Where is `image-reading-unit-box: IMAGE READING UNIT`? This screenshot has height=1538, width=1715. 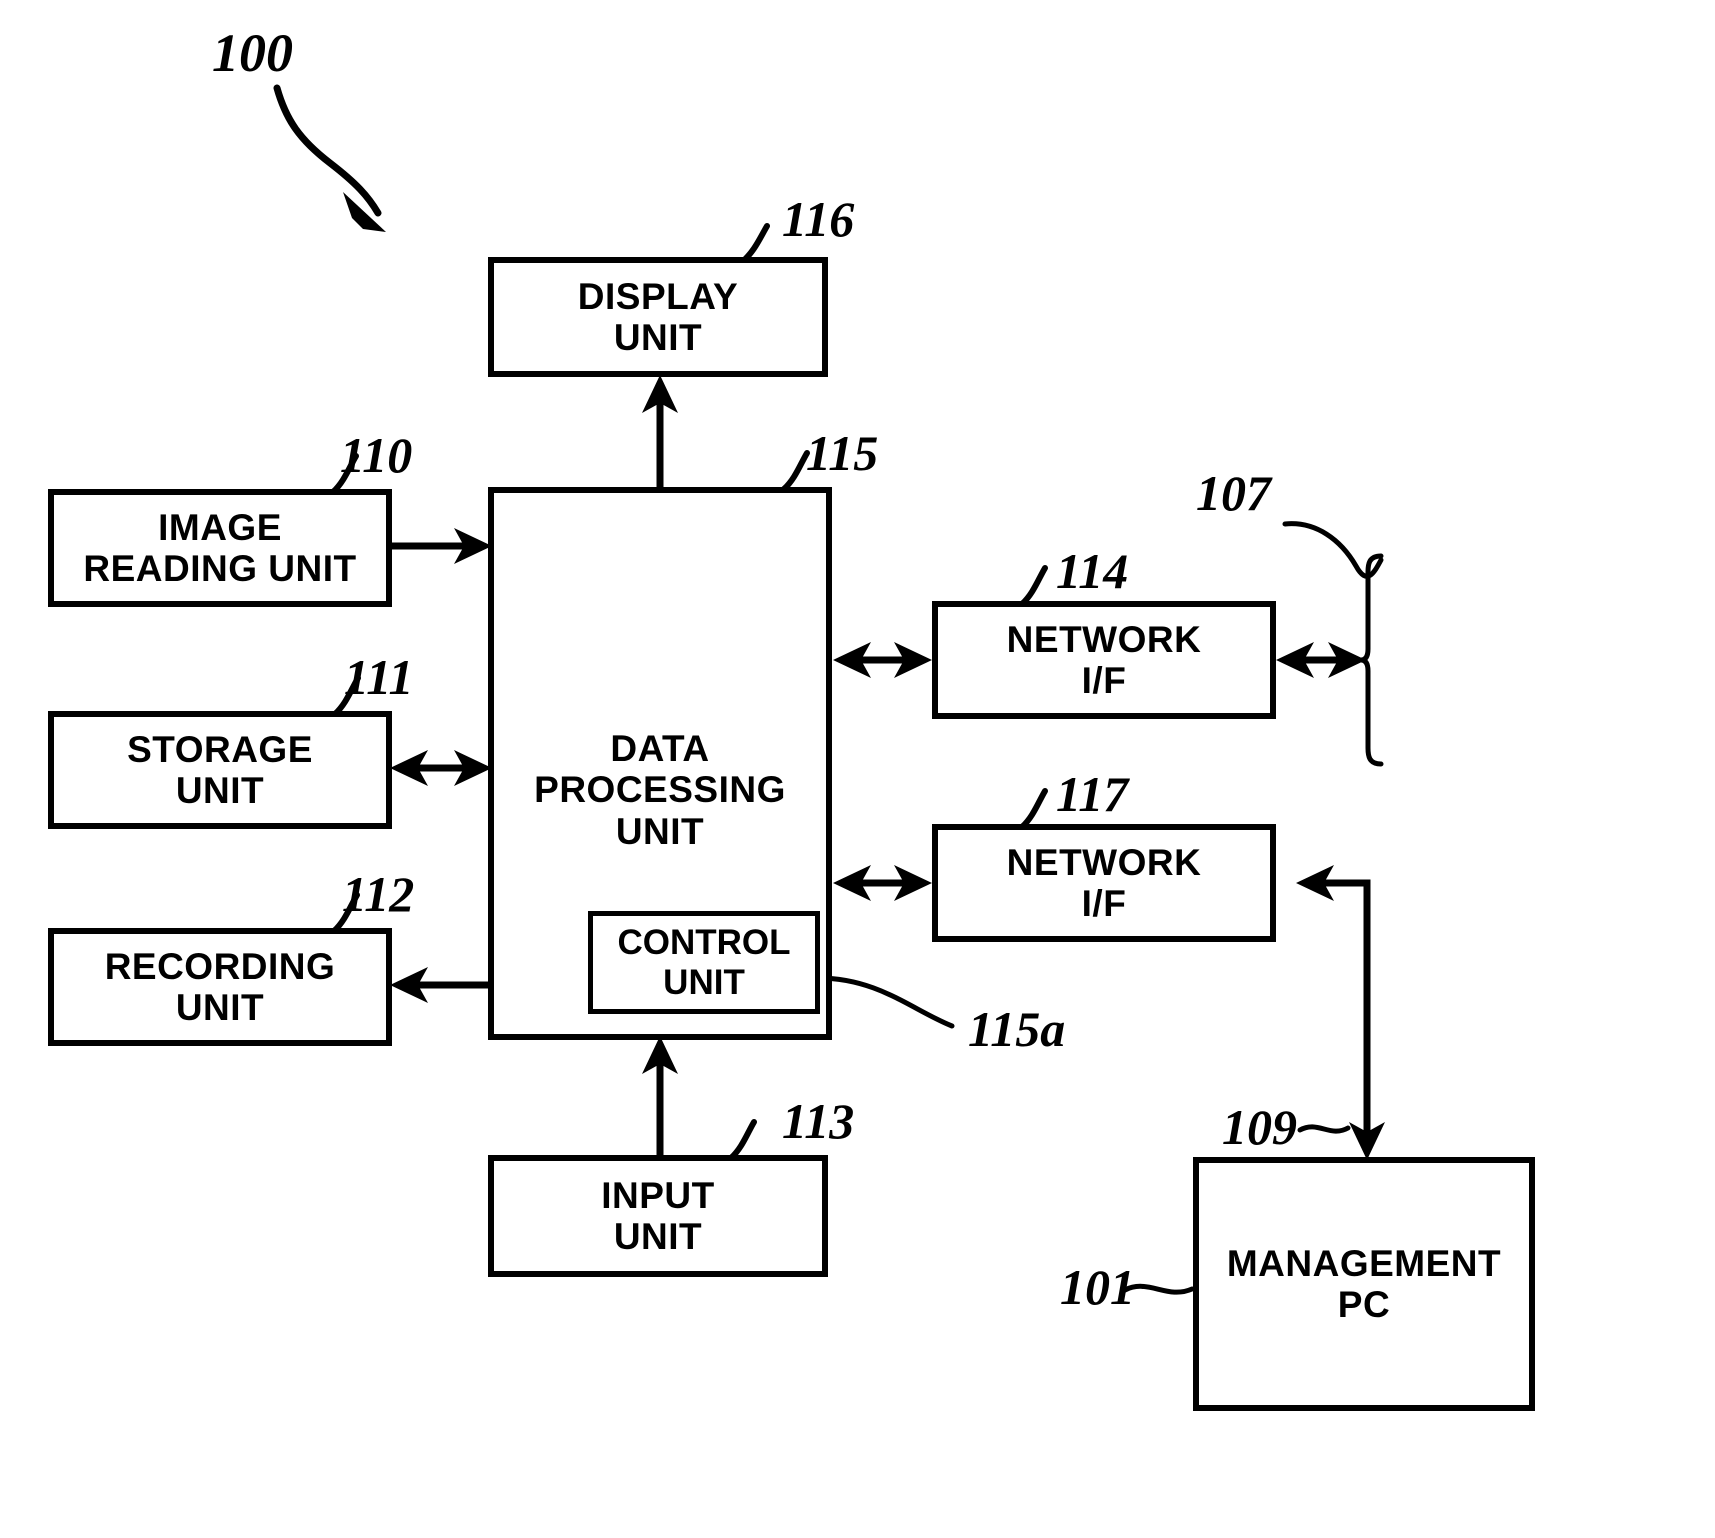 image-reading-unit-box: IMAGE READING UNIT is located at coordinates (220, 548).